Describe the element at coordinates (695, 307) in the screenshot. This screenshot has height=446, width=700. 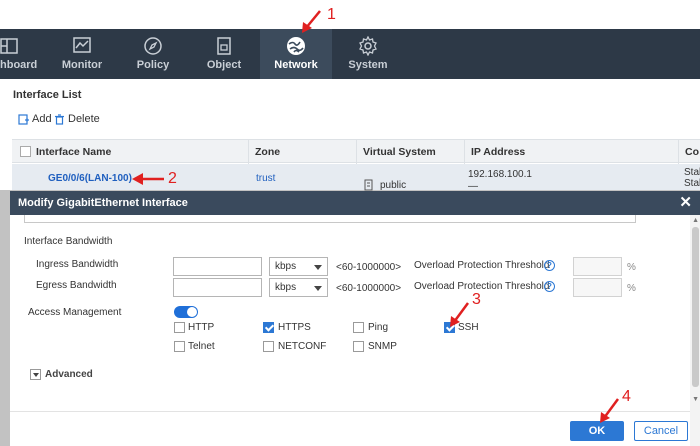
I see `dialog-scrollbar-thumb` at that location.